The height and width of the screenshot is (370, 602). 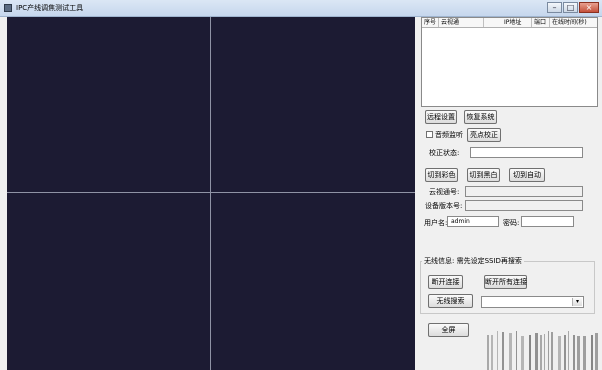 I want to click on device-version-field, so click(x=524, y=205).